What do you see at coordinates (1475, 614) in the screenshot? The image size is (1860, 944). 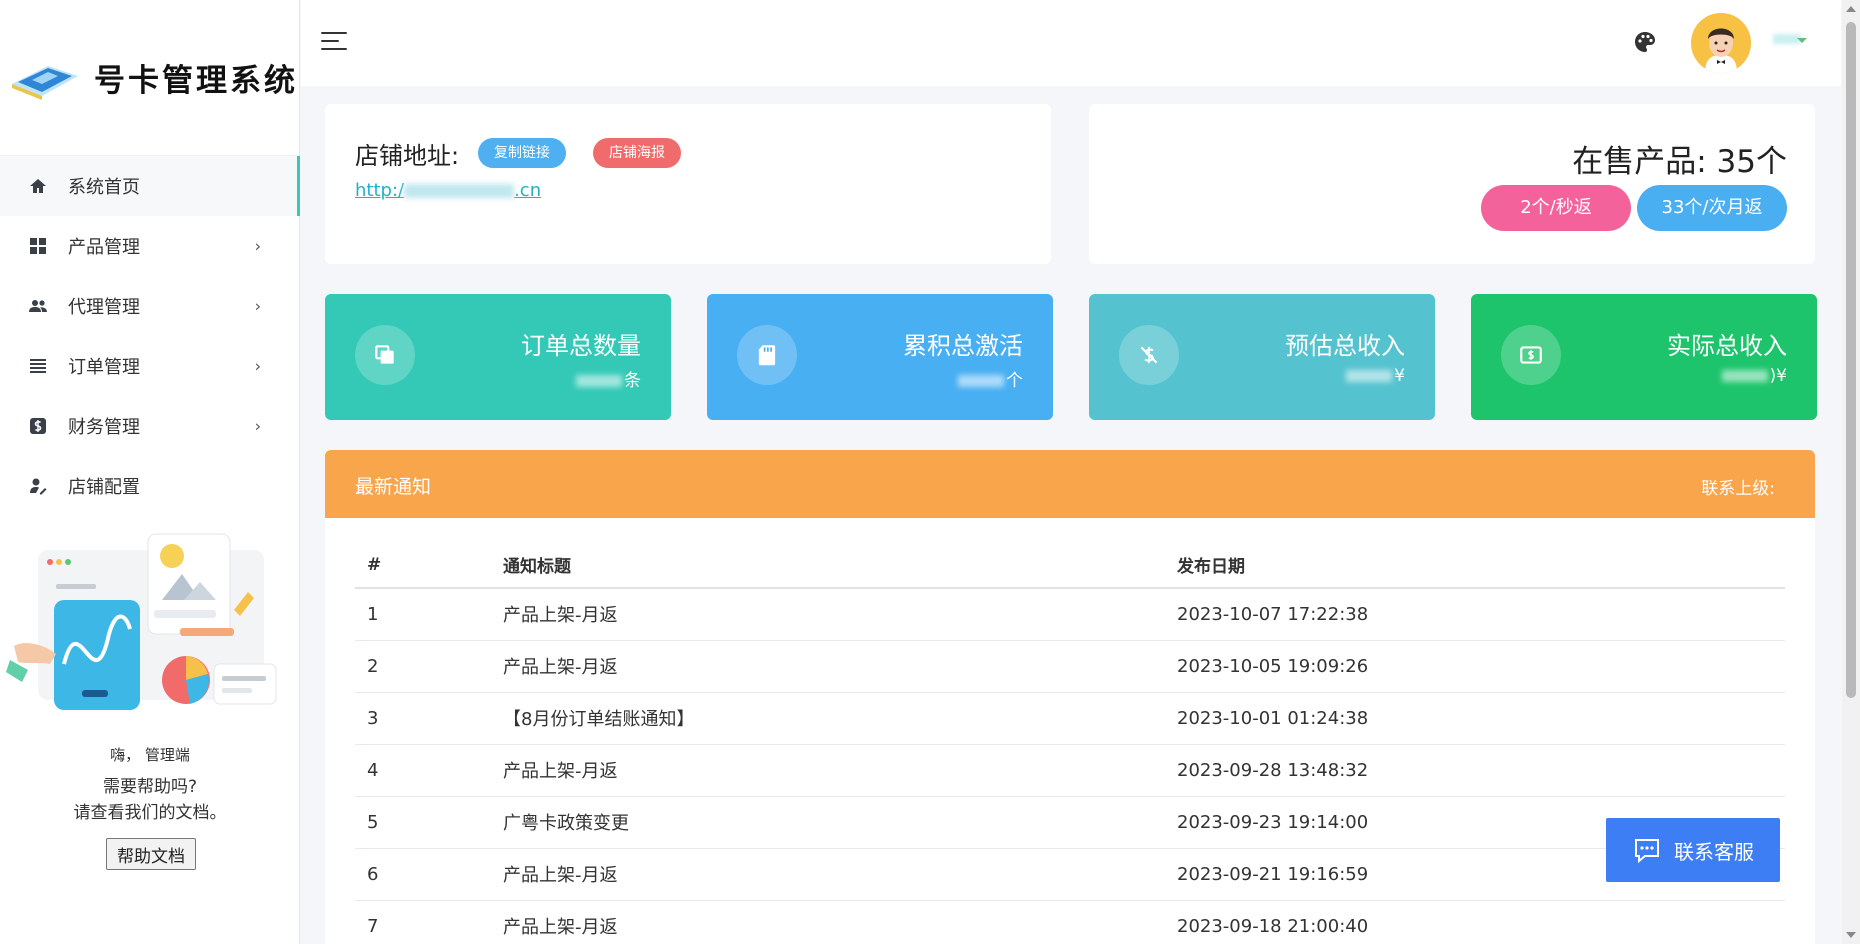 I see `notice-date: 2023-10-07 17:22:38` at bounding box center [1475, 614].